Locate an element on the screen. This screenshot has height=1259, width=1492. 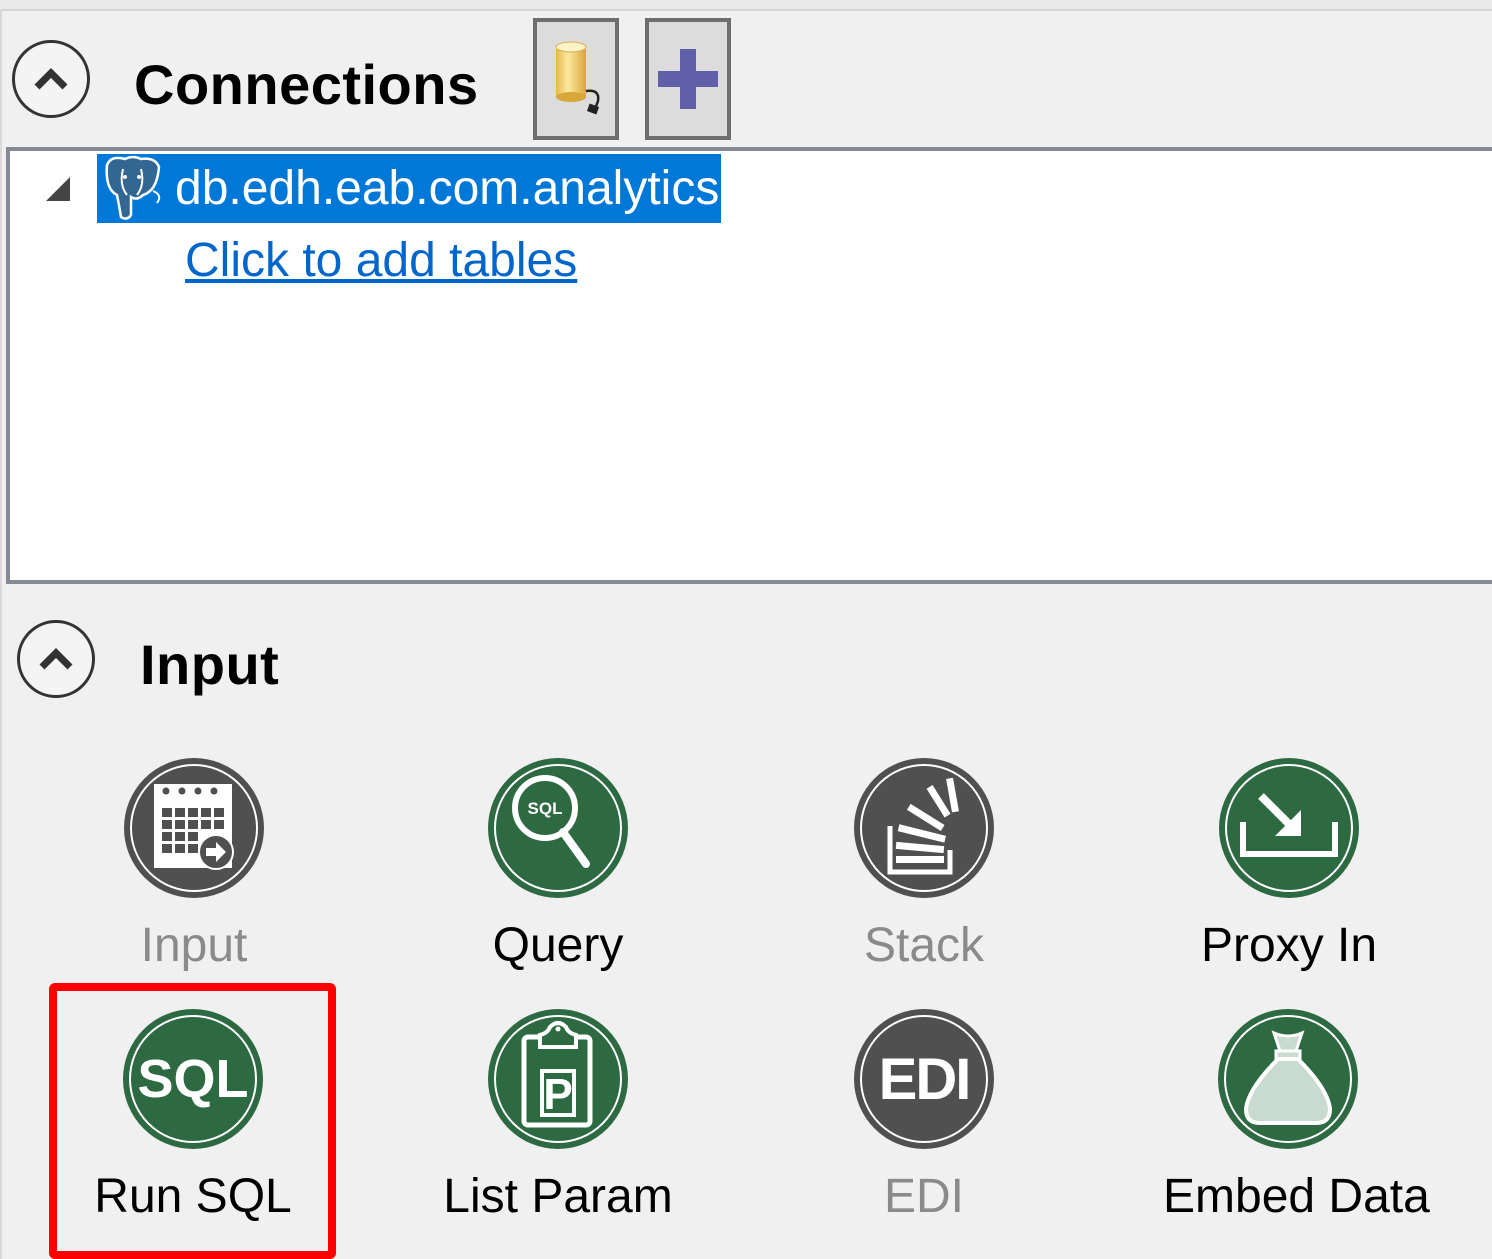
connections-collapse-button is located at coordinates (51, 79).